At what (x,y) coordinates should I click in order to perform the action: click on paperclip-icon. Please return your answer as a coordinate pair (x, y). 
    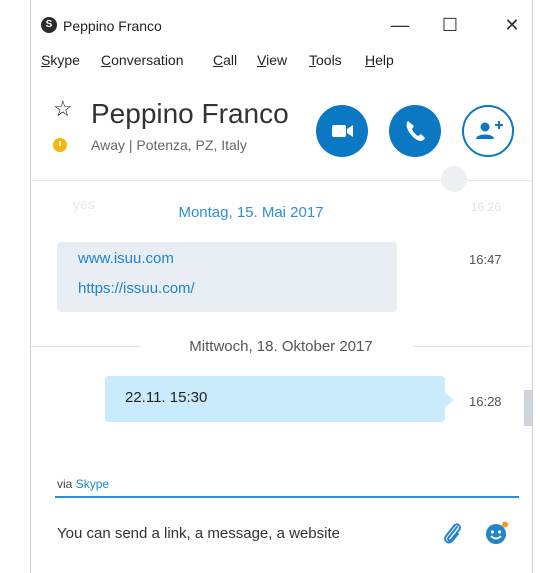
    Looking at the image, I should click on (452, 533).